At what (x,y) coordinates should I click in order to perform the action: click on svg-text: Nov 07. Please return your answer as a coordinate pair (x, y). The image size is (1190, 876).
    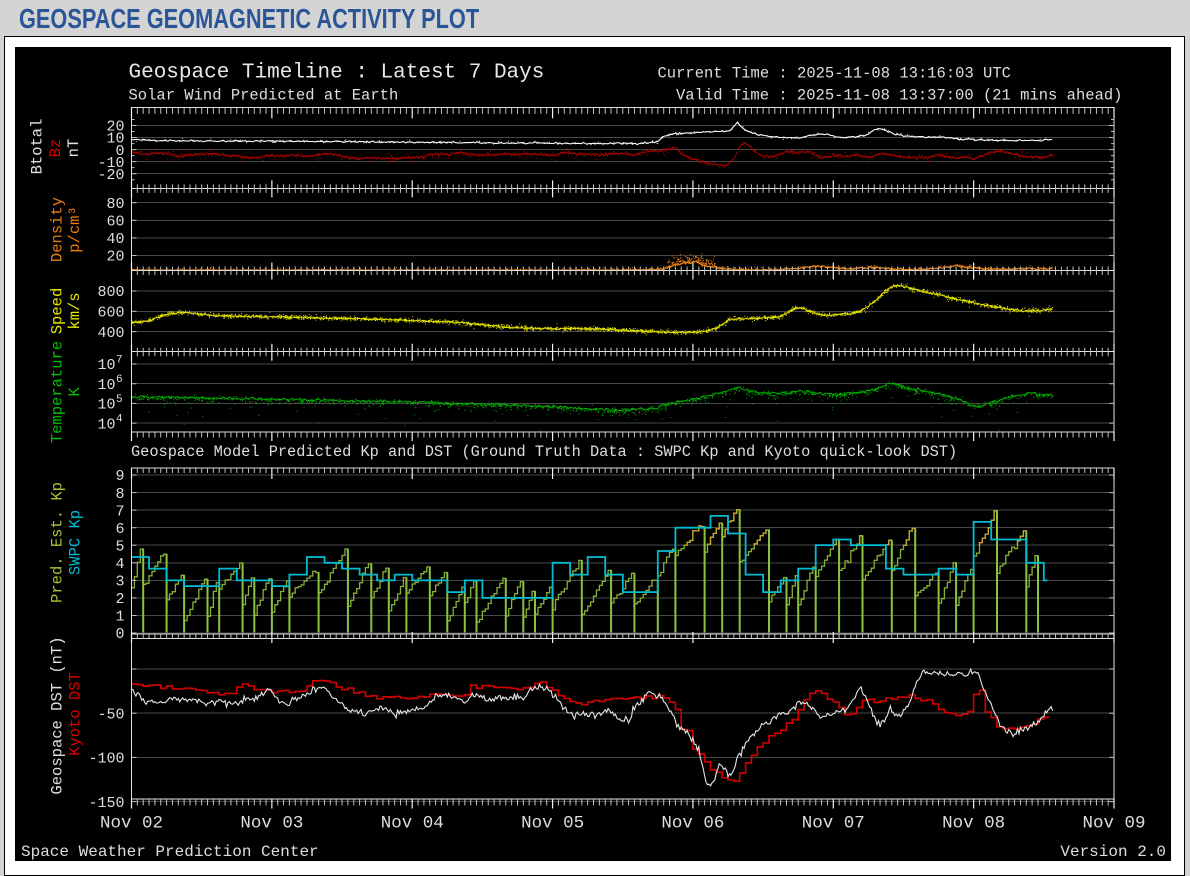
    Looking at the image, I should click on (833, 824).